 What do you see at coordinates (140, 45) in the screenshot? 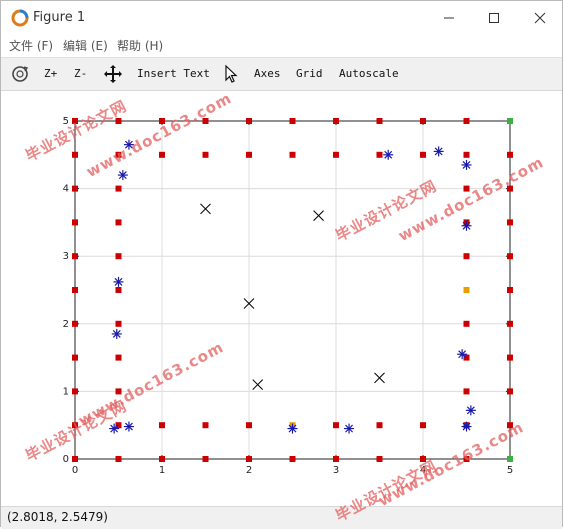
I see `menu-help: 帮助 (H)` at bounding box center [140, 45].